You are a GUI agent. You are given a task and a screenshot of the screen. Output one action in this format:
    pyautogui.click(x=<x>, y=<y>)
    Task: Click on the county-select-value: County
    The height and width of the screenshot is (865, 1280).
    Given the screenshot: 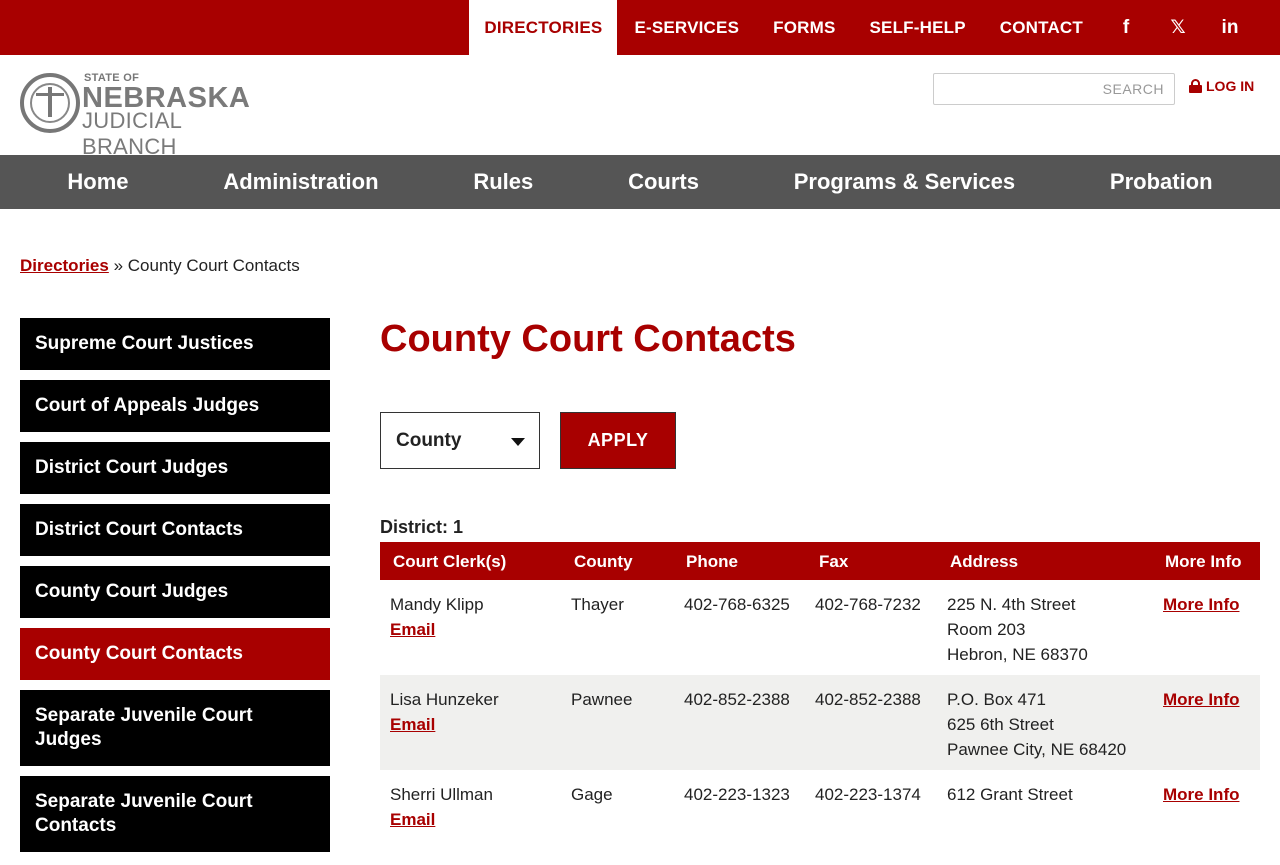 What is the action you would take?
    pyautogui.click(x=429, y=440)
    